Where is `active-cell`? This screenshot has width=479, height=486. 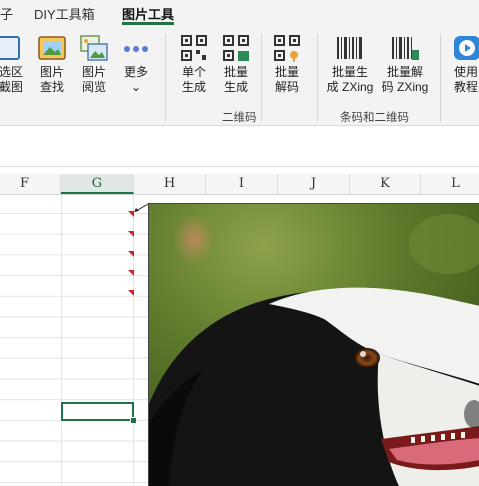
active-cell is located at coordinates (97, 411).